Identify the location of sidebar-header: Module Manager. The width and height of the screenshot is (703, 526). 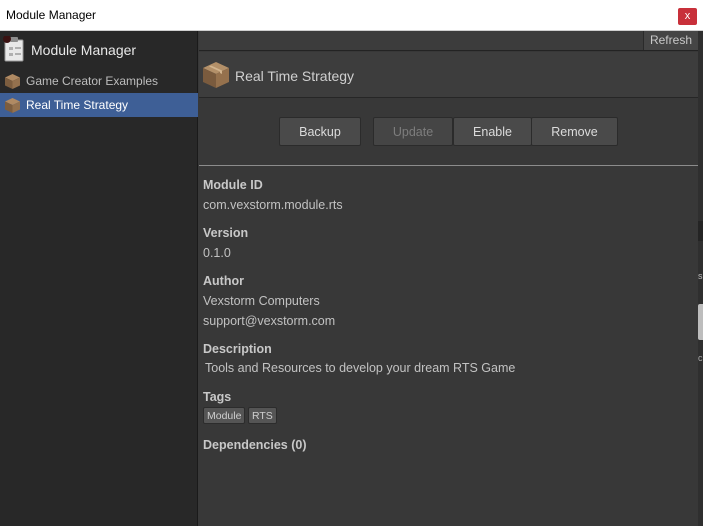
(99, 49).